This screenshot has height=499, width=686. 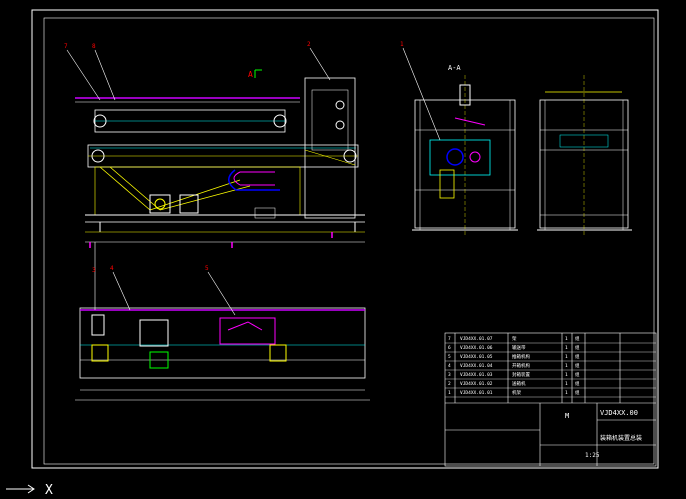 I want to click on bom-cell-name: 推箱机构, so click(x=521, y=356).